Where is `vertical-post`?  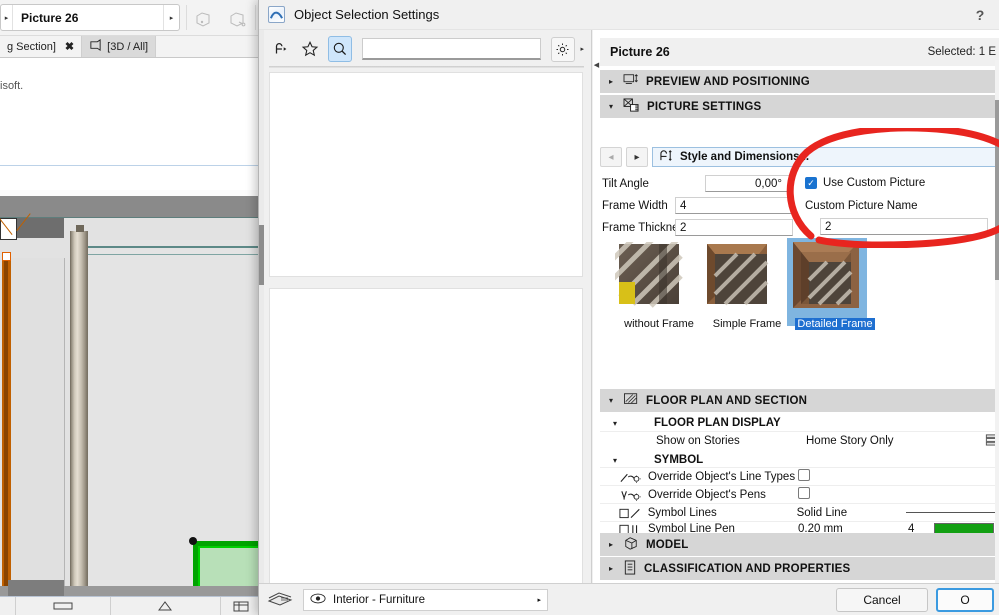 vertical-post is located at coordinates (79, 413).